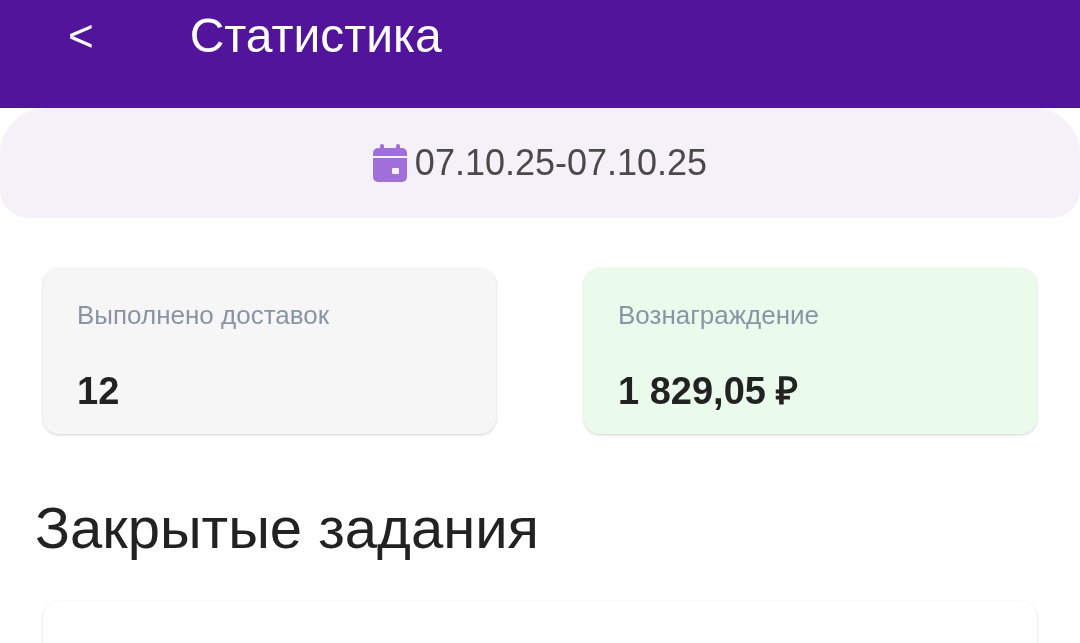 This screenshot has height=643, width=1080. What do you see at coordinates (315, 36) in the screenshot?
I see `page-title: Статистика` at bounding box center [315, 36].